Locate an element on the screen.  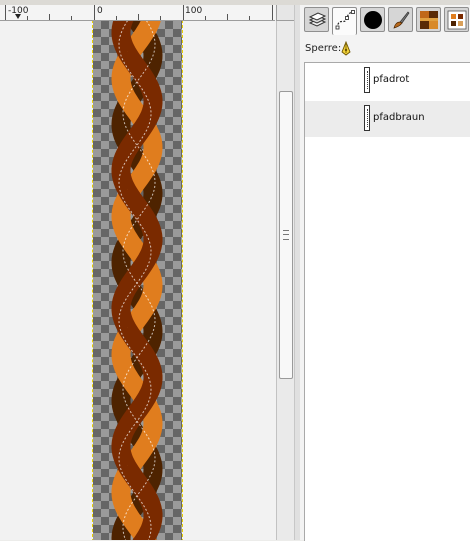
ruler-label-100: 100 is located at coordinates (194, 11).